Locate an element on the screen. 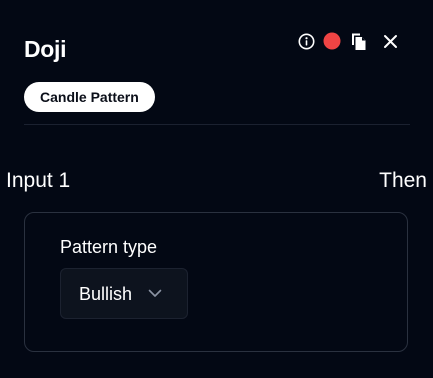 Image resolution: width=433 pixels, height=378 pixels. input-connector-label: Input 1 is located at coordinates (38, 181).